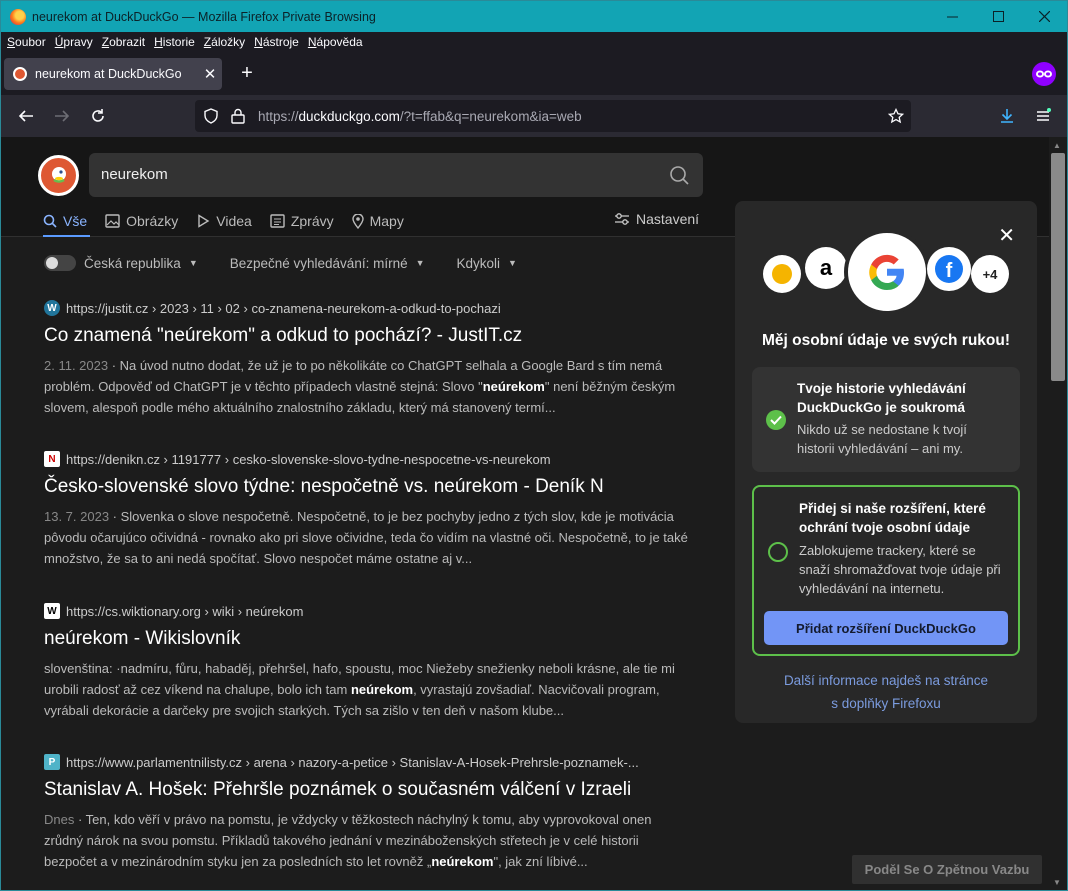  I want to click on google-logo-icon, so click(887, 272).